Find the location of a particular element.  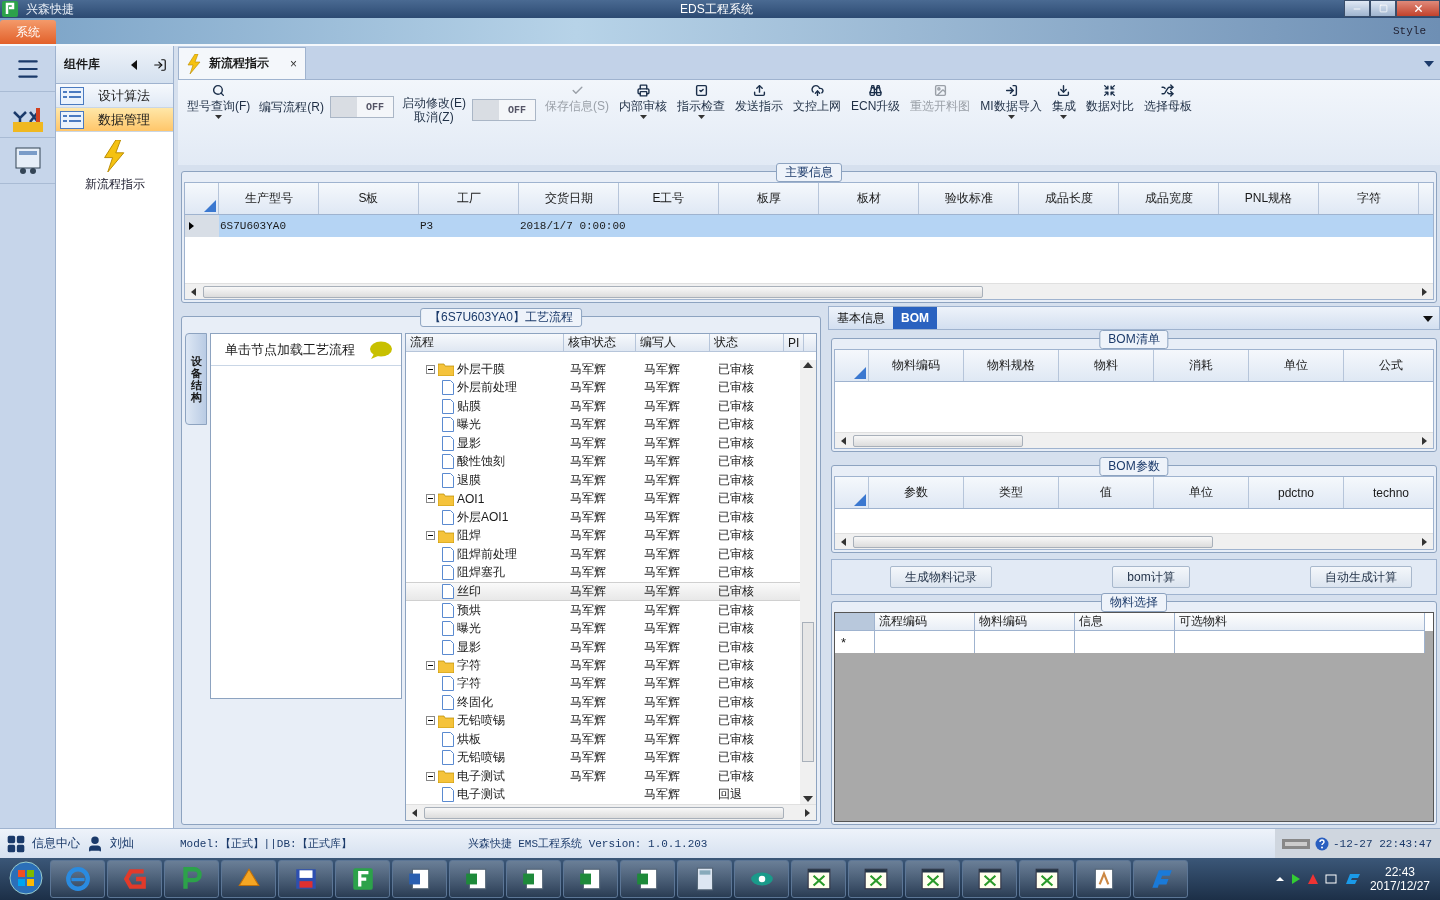

column-header: 板厚 is located at coordinates (769, 198).